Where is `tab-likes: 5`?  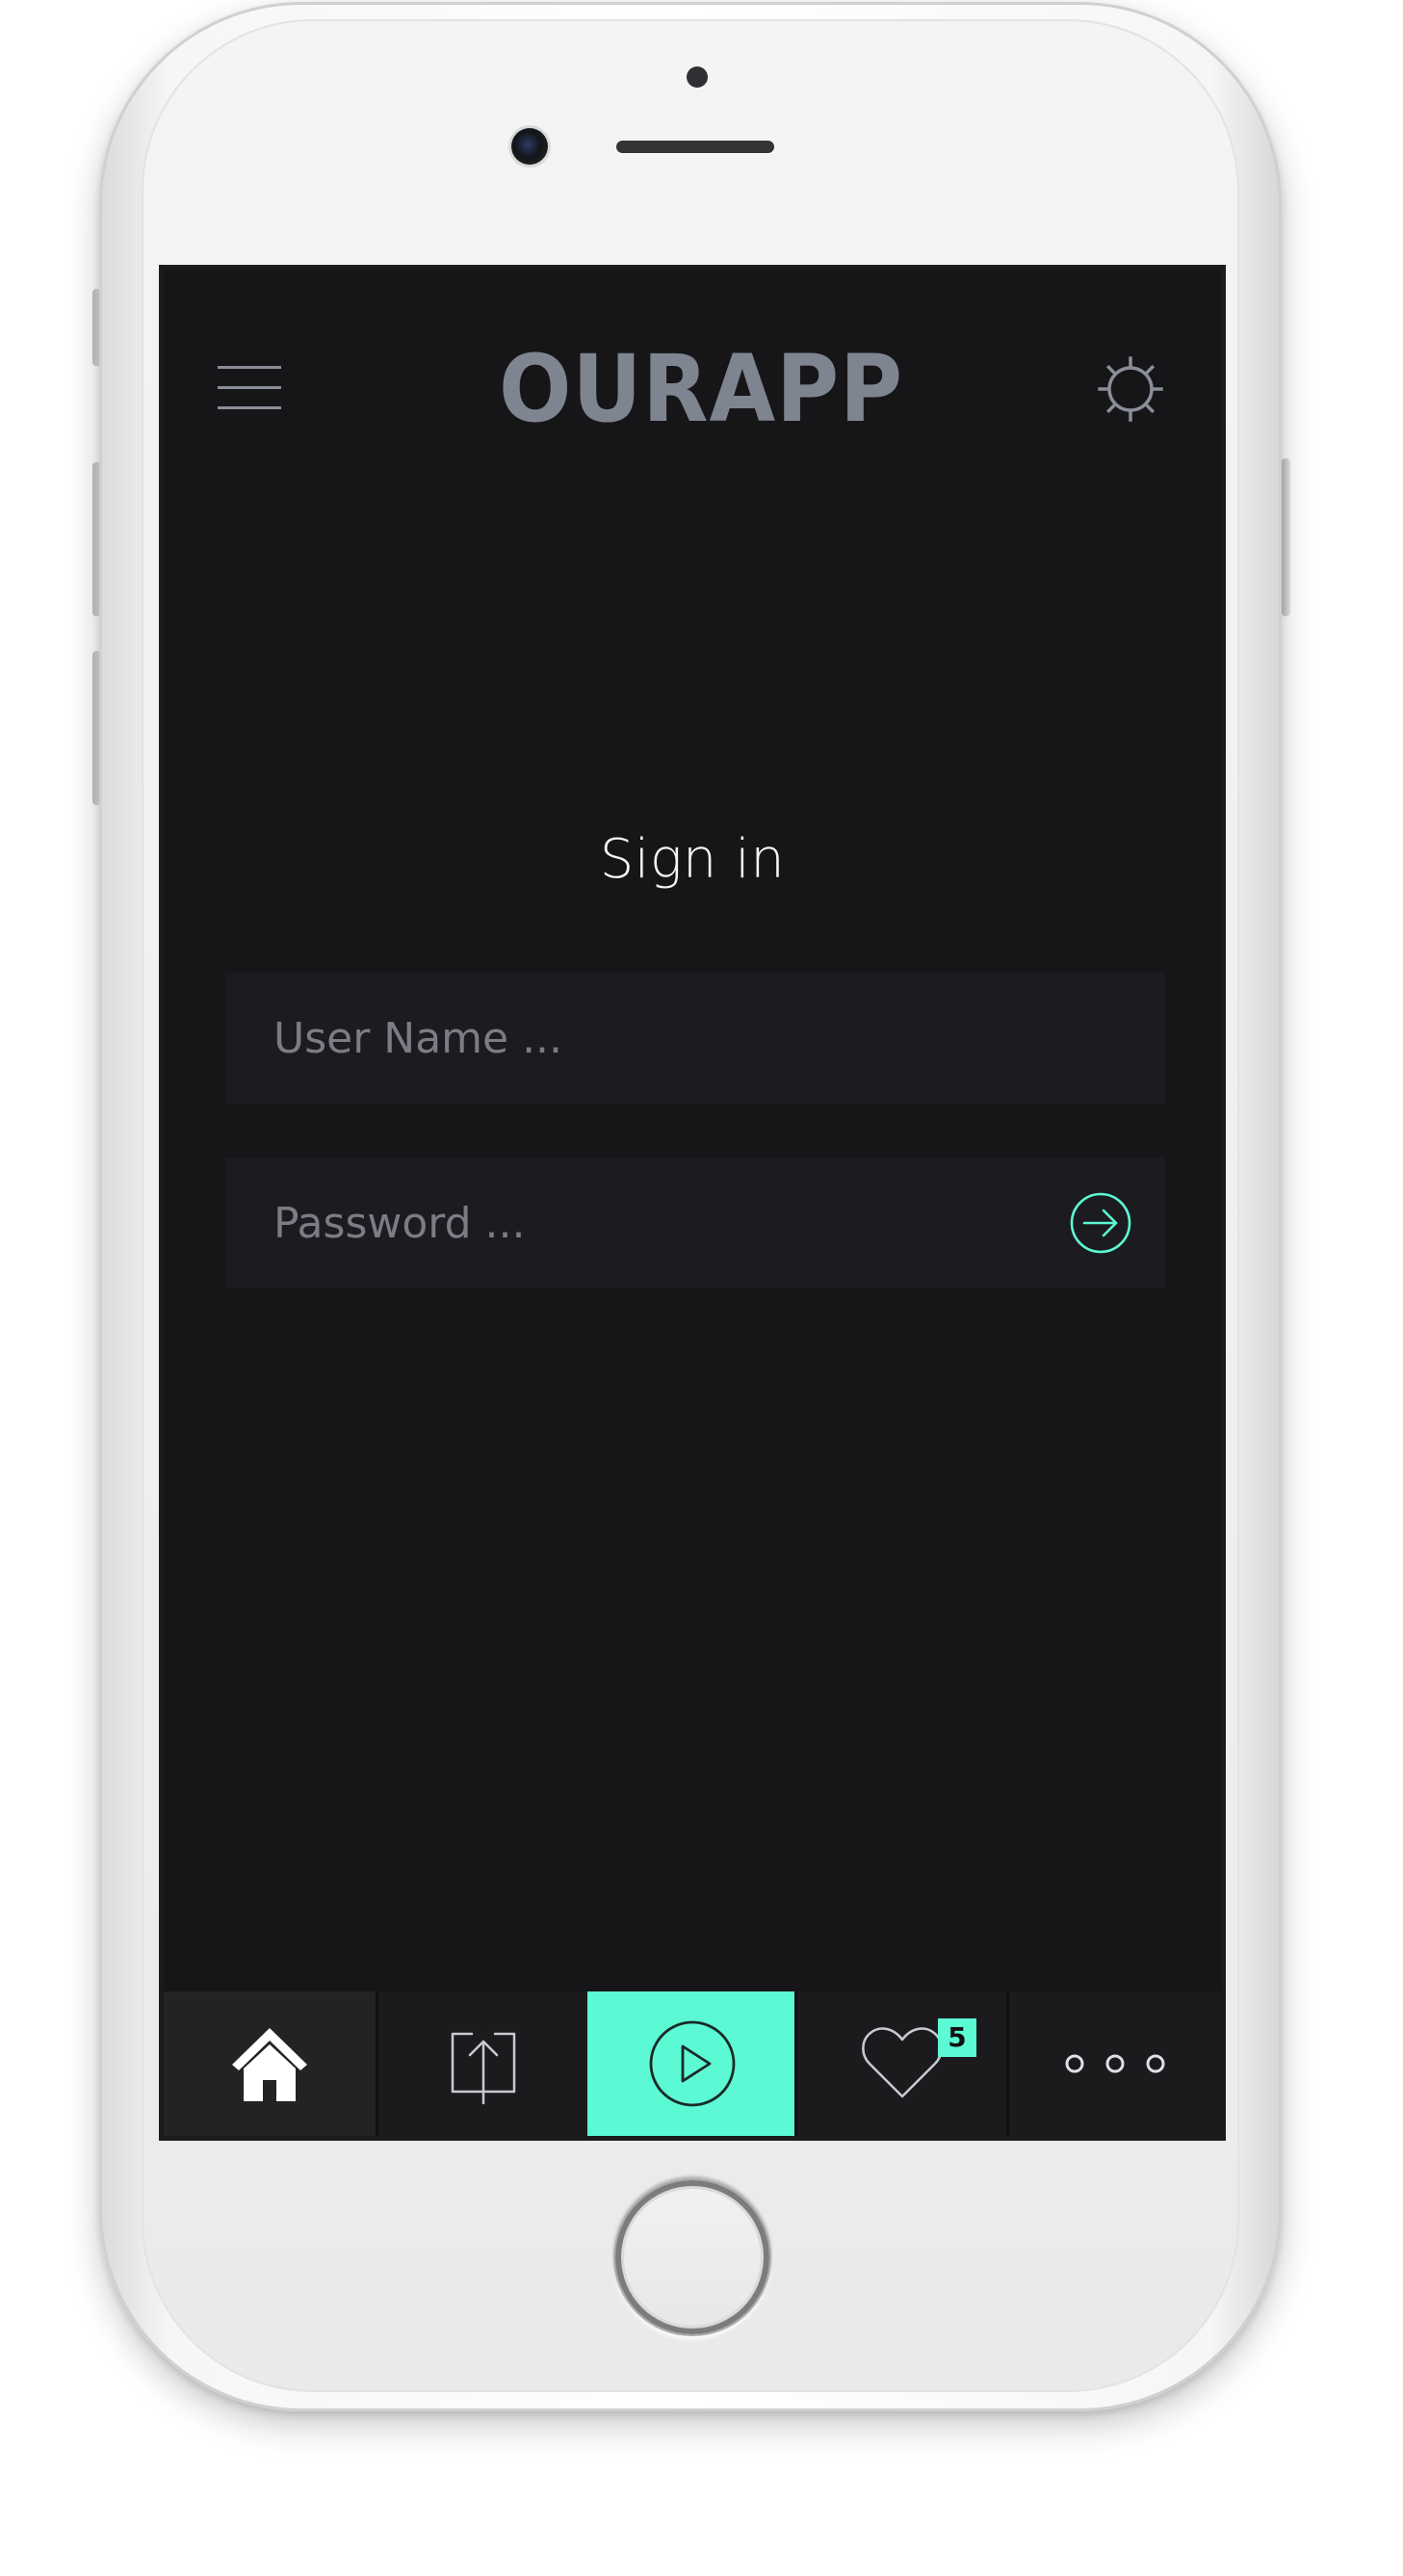 tab-likes: 5 is located at coordinates (900, 2063).